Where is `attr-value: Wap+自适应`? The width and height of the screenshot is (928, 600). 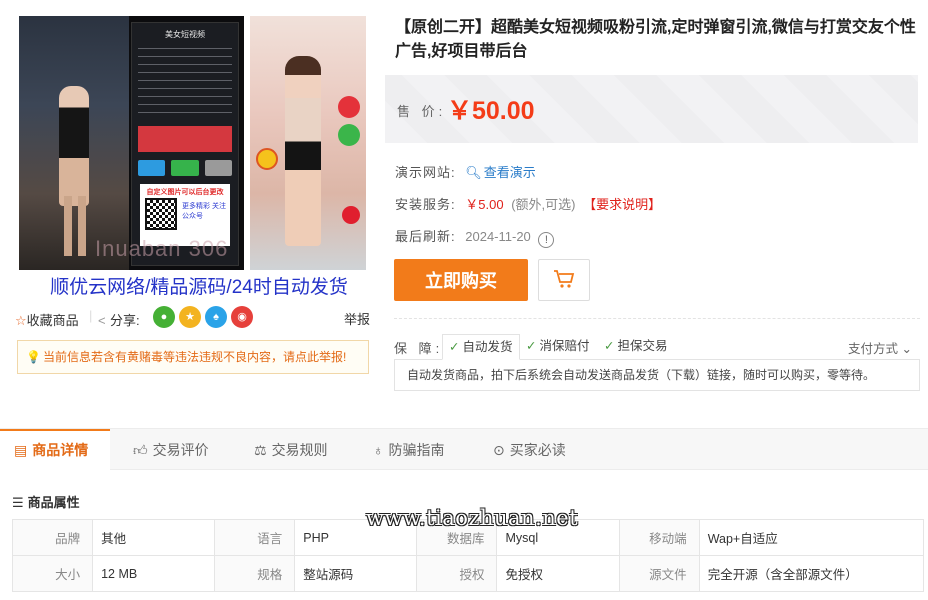 attr-value: Wap+自适应 is located at coordinates (811, 537).